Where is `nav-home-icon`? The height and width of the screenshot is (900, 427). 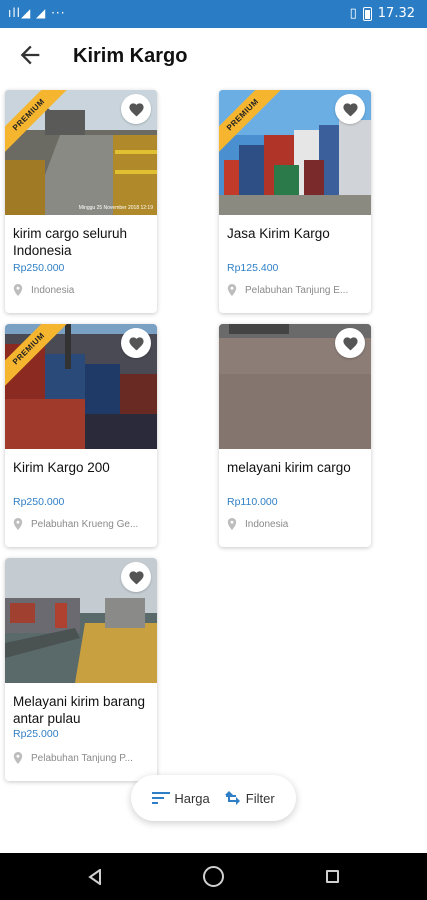
nav-home-icon is located at coordinates (213, 876).